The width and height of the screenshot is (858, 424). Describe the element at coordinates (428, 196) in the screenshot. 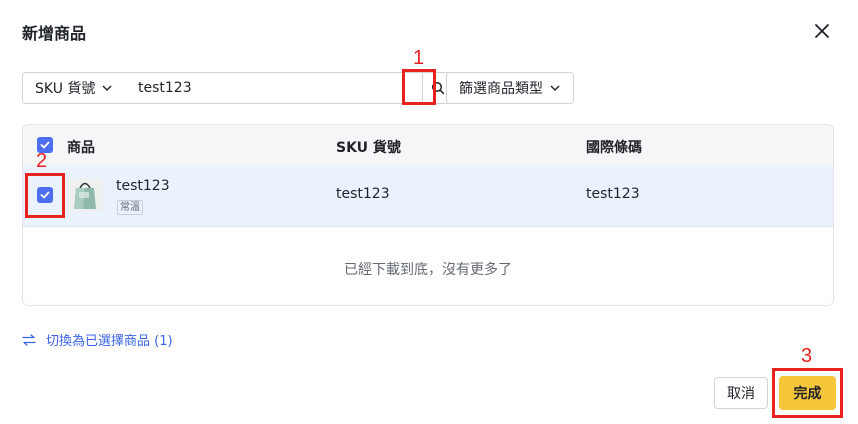

I see `table-row: test123 常溫 test123 test123` at that location.